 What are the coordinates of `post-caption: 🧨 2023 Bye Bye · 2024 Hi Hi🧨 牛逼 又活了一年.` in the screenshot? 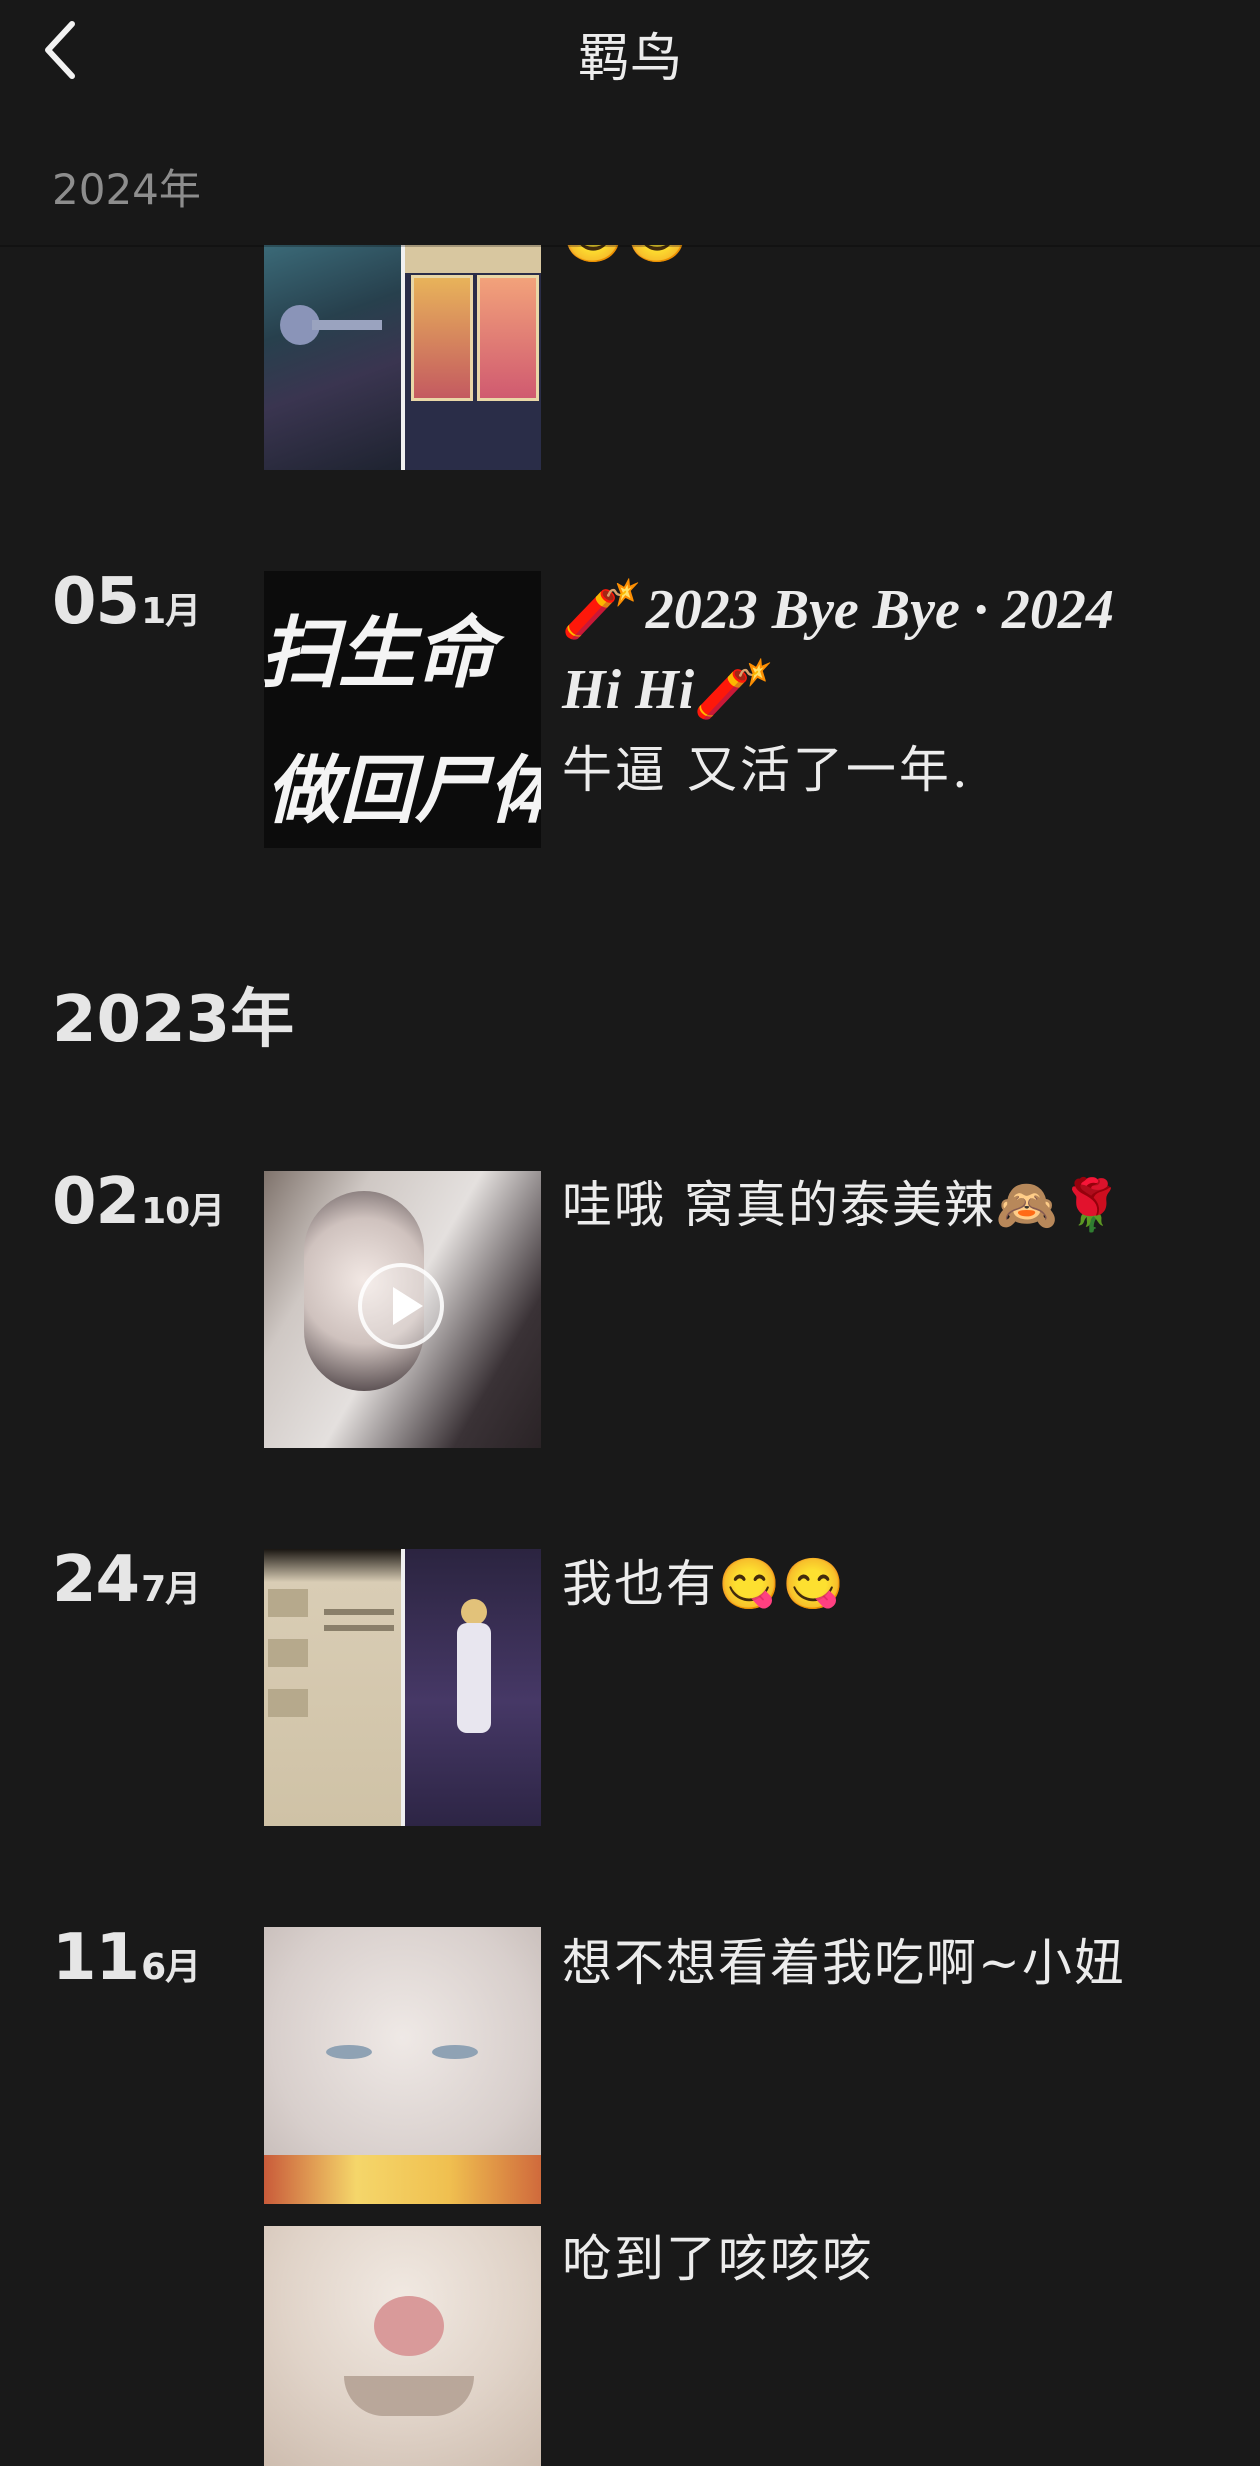 It's located at (862, 690).